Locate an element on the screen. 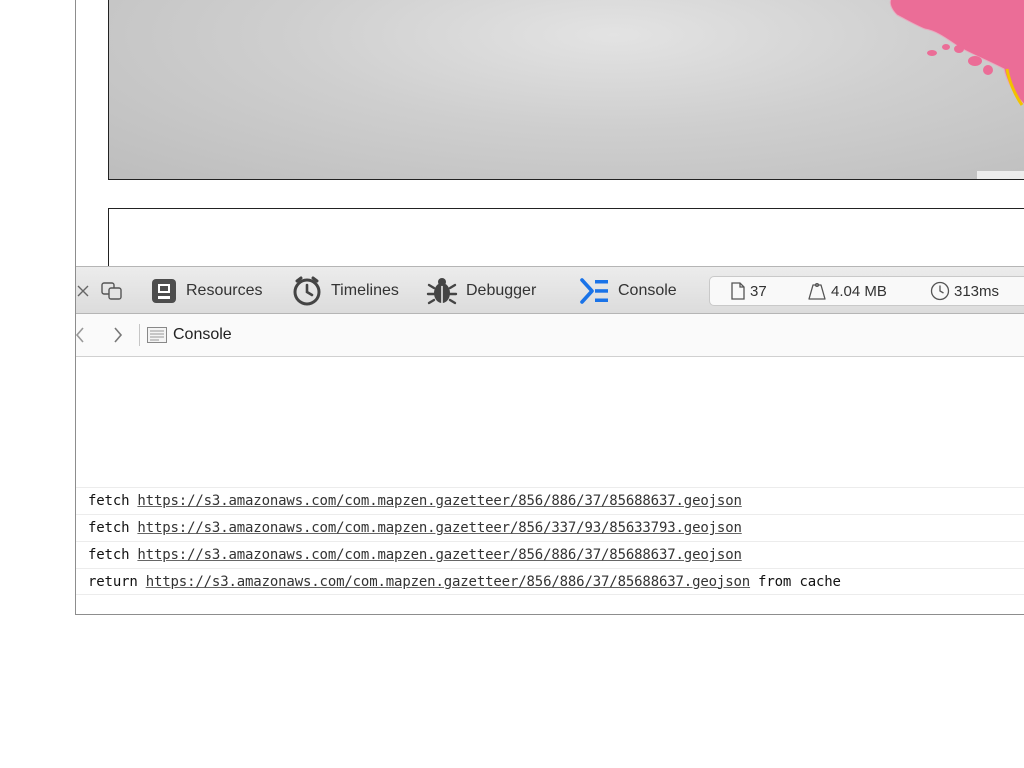 Image resolution: width=1024 pixels, height=768 pixels. close-inspector-button is located at coordinates (87, 291).